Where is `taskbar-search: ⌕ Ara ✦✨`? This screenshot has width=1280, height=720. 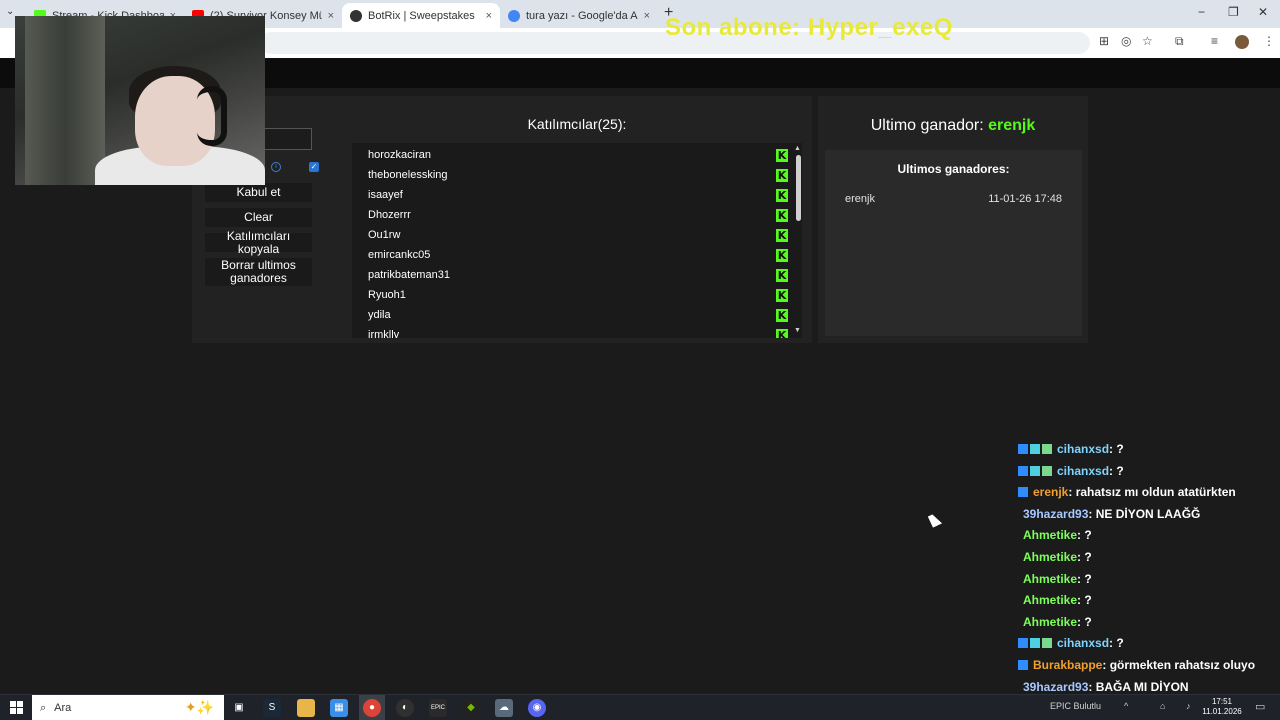
taskbar-search: ⌕ Ara ✦✨ is located at coordinates (128, 707).